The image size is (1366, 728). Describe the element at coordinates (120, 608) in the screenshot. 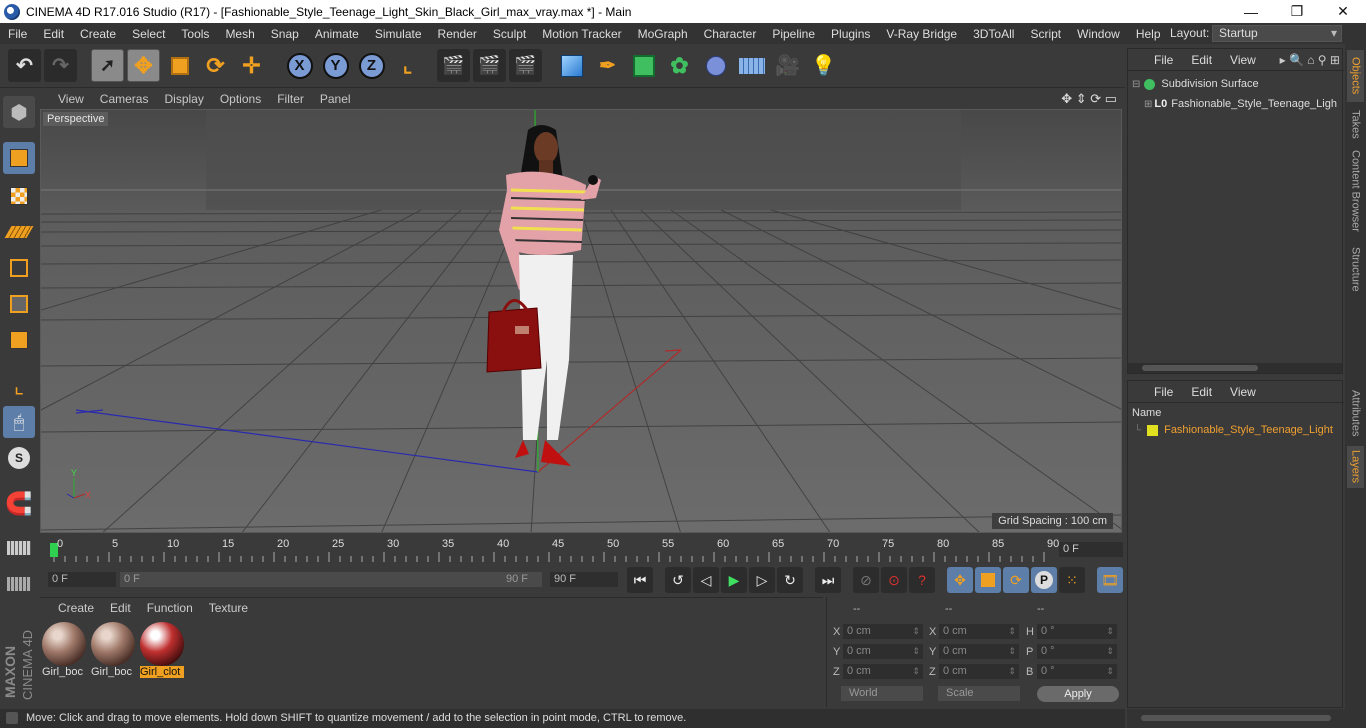

I see `material-edit-menu: Edit` at that location.